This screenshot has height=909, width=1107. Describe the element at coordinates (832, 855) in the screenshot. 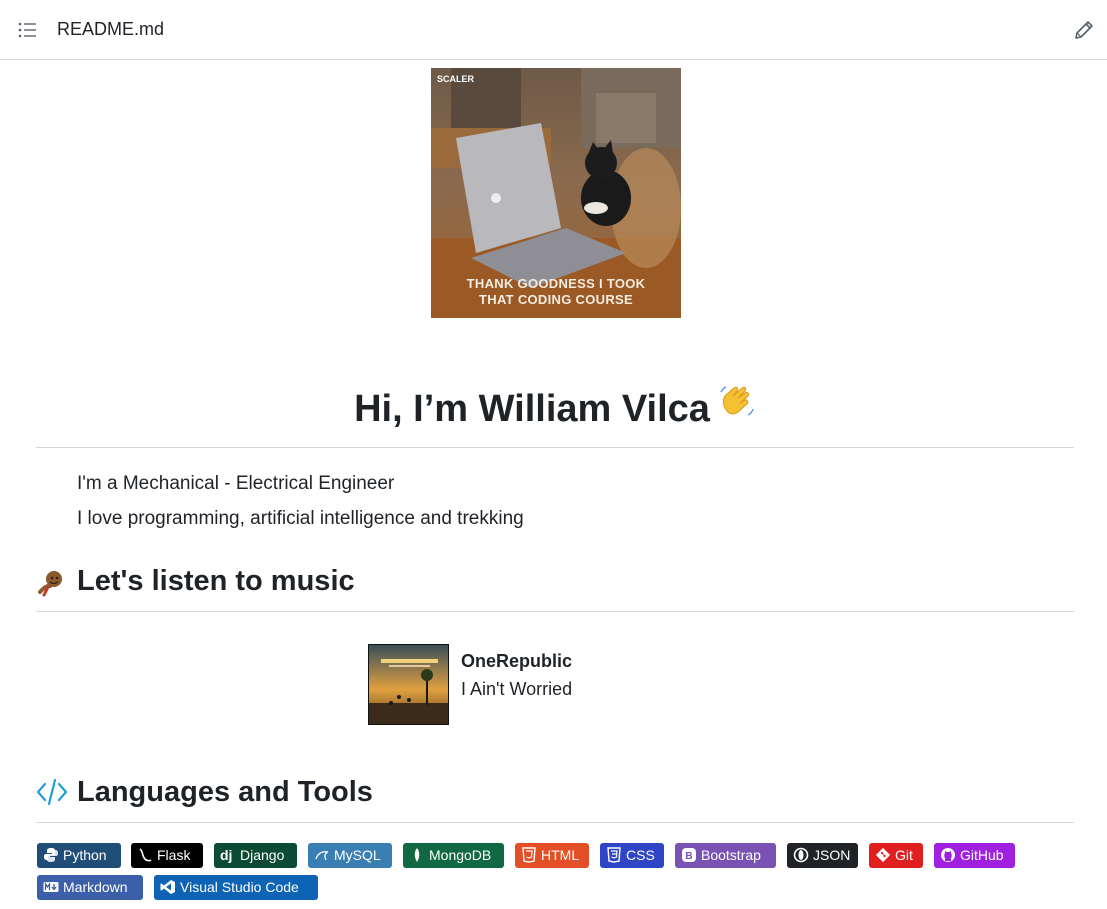

I see `badge-label: JSON` at that location.